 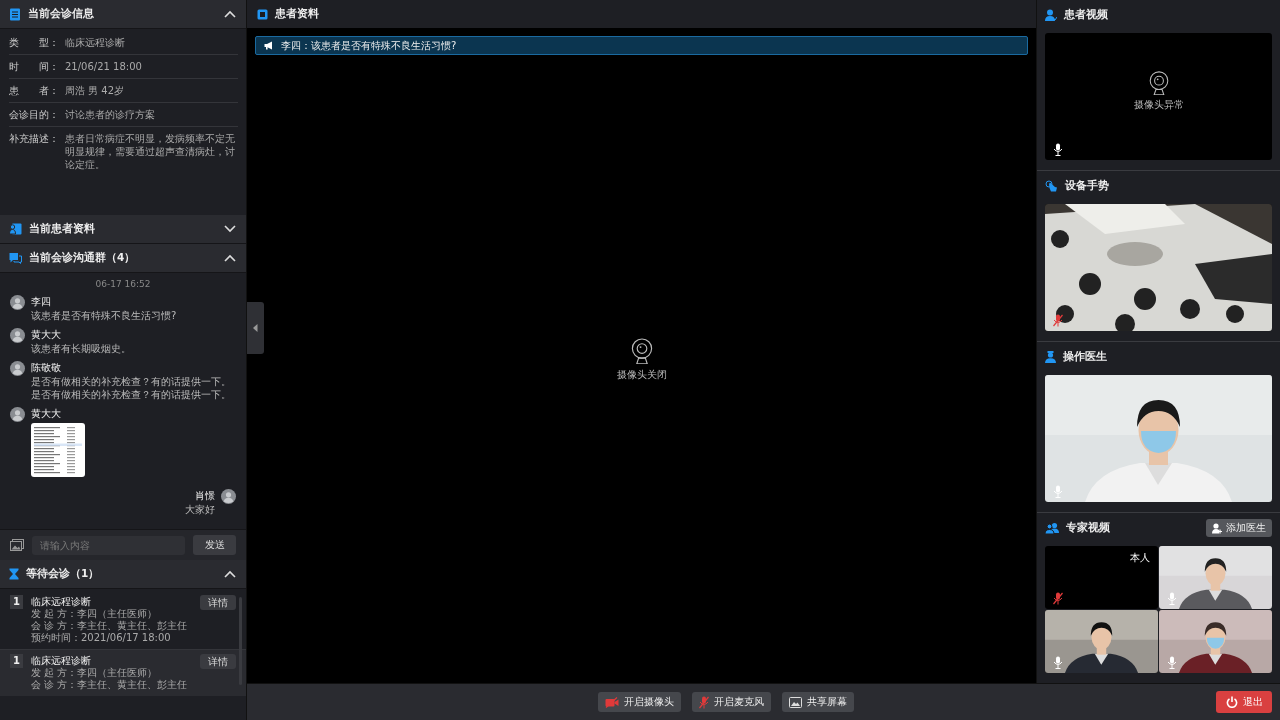 I want to click on message-text: 是否有做相关的补充检查？有的话提供一下。是否有做相关的补充检查？有的话提供一下。, so click(x=131, y=388).